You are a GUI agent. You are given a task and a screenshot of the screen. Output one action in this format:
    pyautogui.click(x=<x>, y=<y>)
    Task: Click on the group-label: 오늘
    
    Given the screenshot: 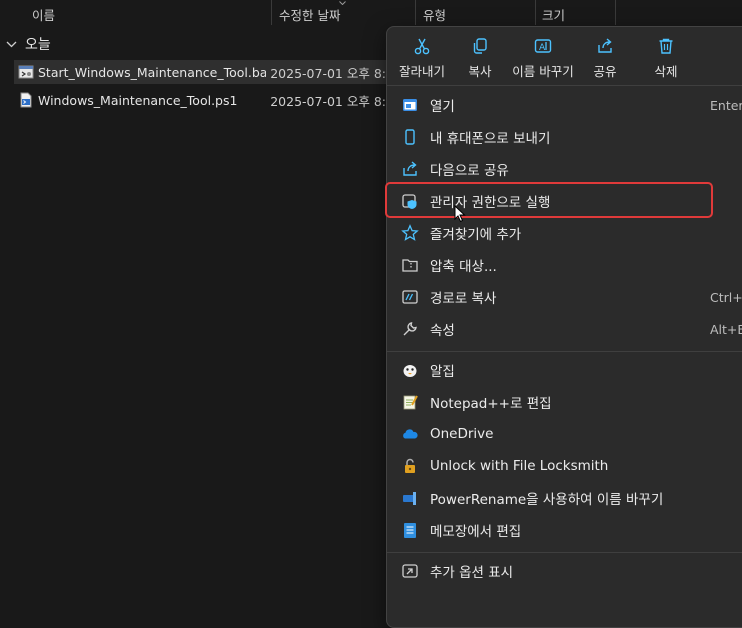 What is the action you would take?
    pyautogui.click(x=38, y=45)
    